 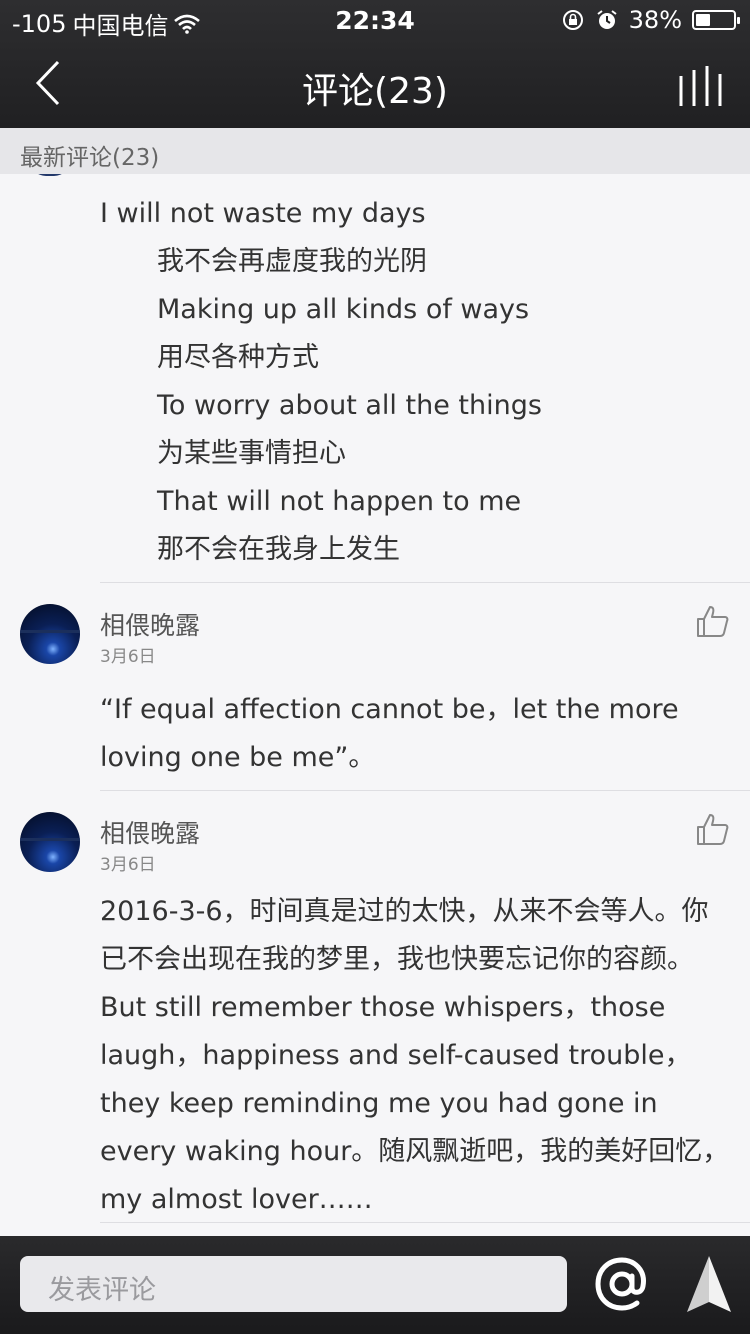 I want to click on section-header: 最新评论(23), so click(x=375, y=151).